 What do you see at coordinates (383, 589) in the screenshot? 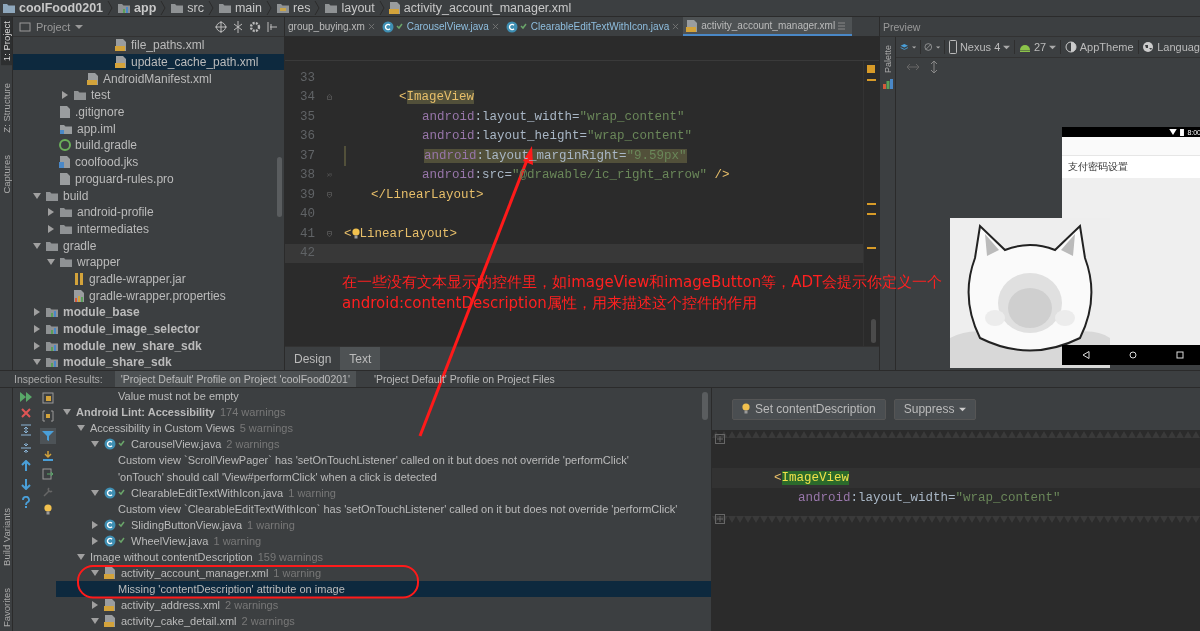
I see `problem-item: Missing 'contentDescription' attribute on image` at bounding box center [383, 589].